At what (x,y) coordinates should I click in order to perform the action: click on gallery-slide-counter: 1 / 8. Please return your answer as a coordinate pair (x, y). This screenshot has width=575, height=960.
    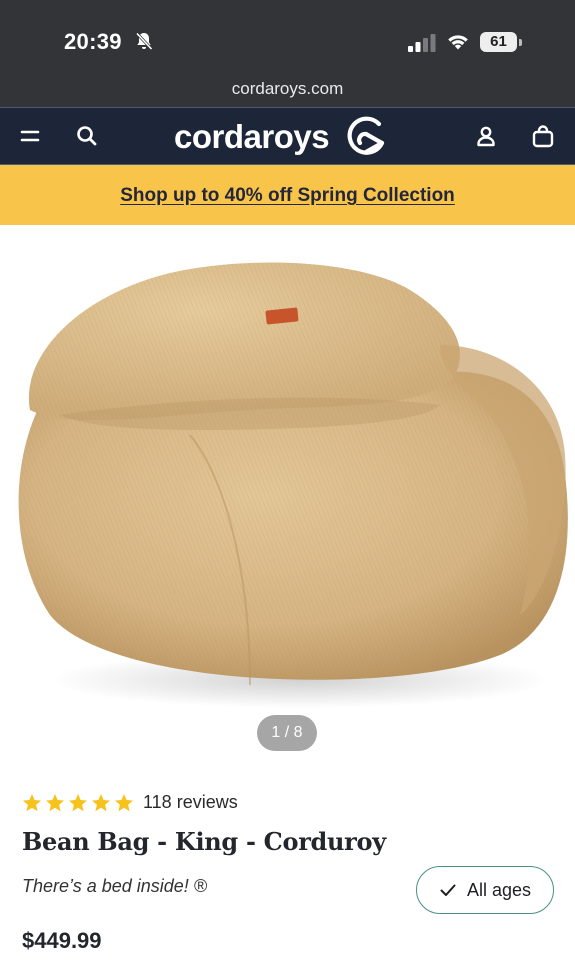
    Looking at the image, I should click on (287, 733).